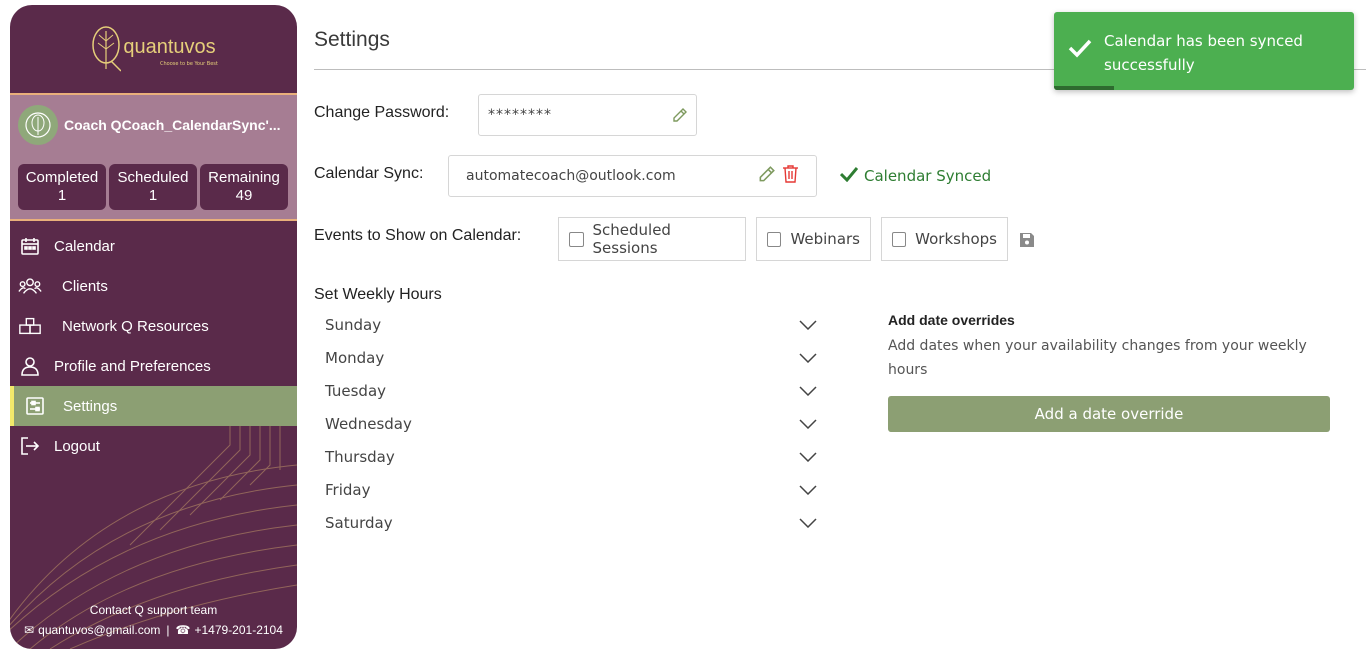 The height and width of the screenshot is (657, 1366). I want to click on toast-progress-bar, so click(1084, 88).